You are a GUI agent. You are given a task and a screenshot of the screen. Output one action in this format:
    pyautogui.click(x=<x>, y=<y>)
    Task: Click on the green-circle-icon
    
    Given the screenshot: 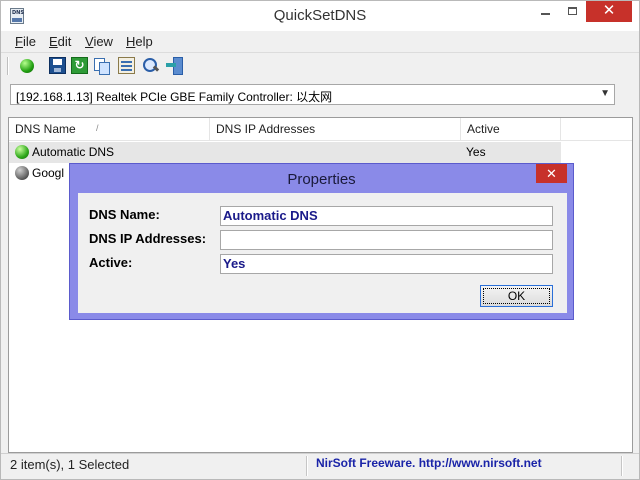 What is the action you would take?
    pyautogui.click(x=27, y=66)
    